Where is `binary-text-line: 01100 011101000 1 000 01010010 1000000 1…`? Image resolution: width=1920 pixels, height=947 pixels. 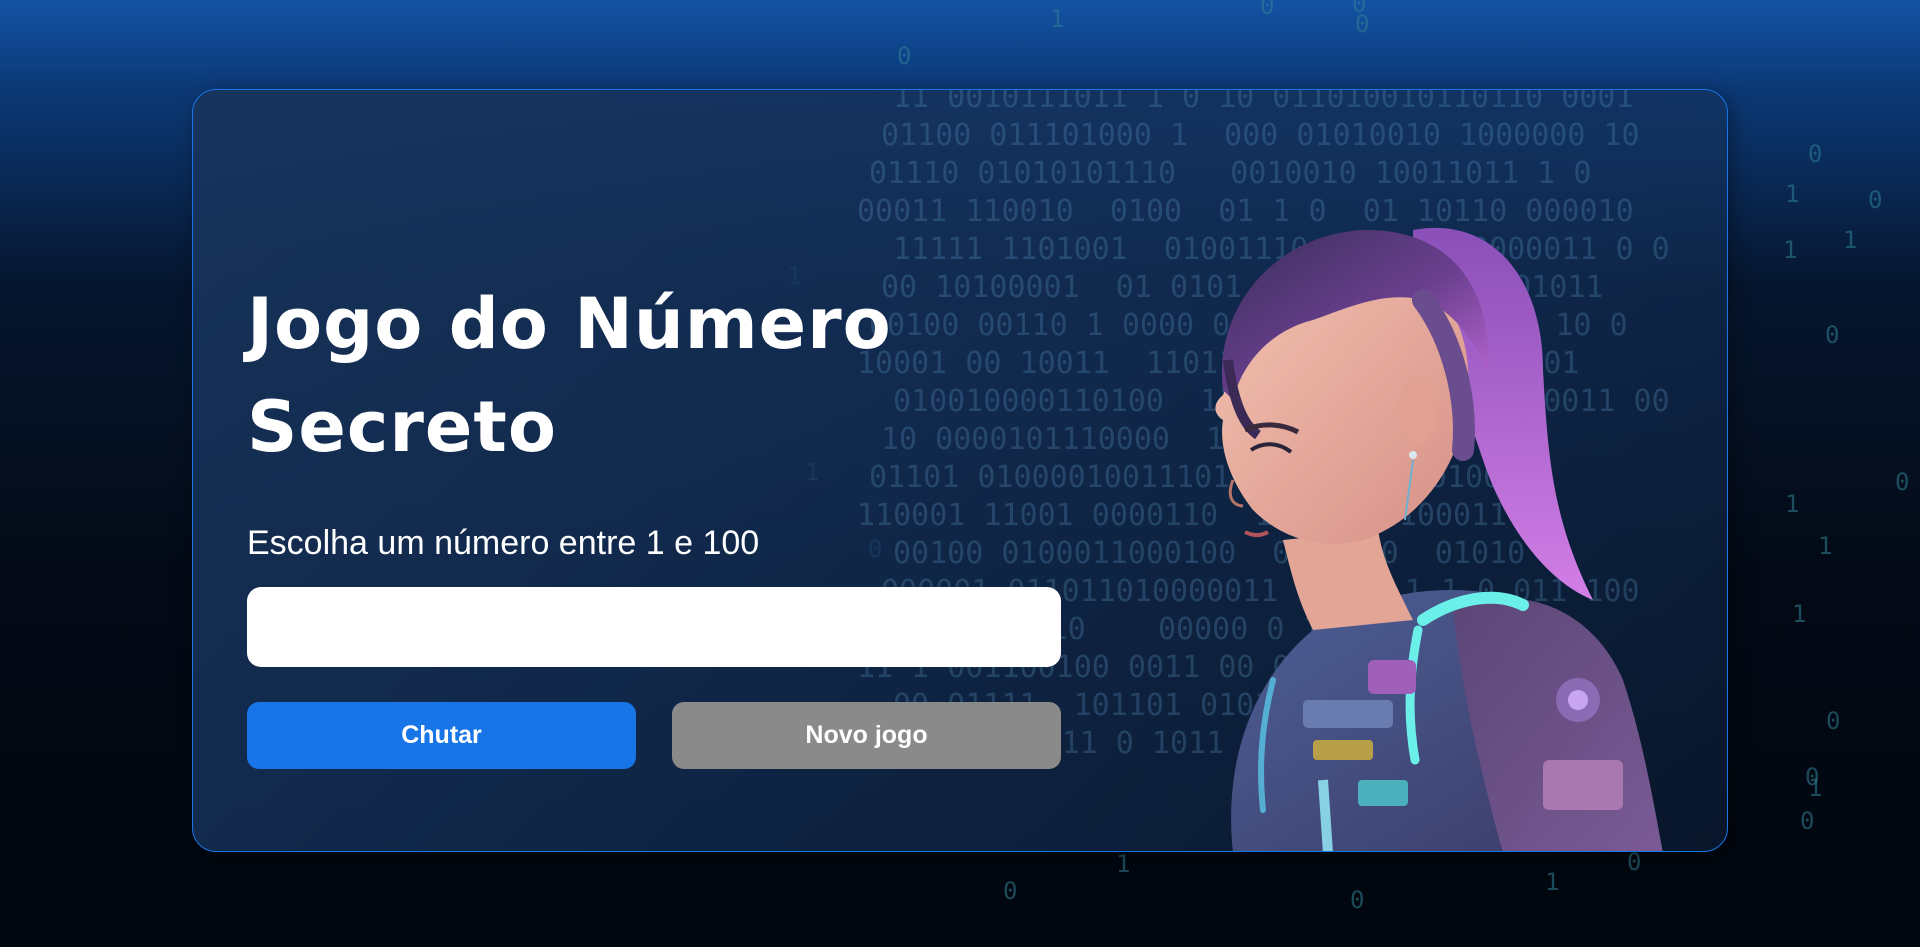 binary-text-line: 01100 011101000 1 000 01010010 1000000 1… is located at coordinates (1260, 135).